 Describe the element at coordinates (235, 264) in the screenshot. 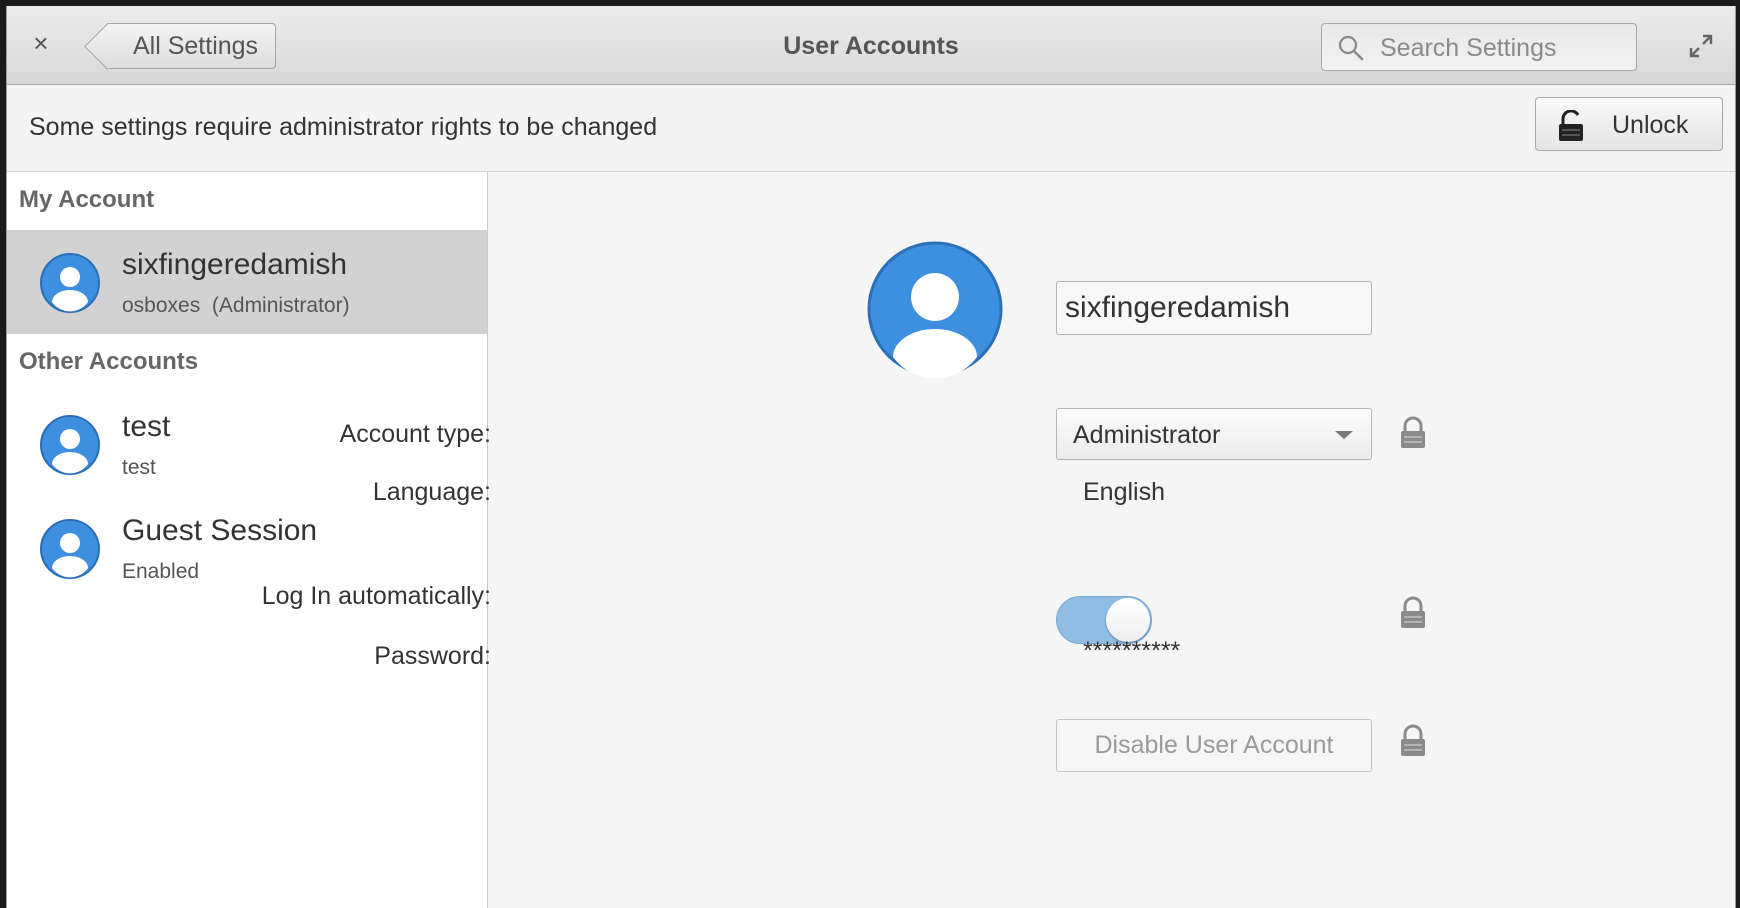

I see `account-name: sixfingeredamish` at that location.